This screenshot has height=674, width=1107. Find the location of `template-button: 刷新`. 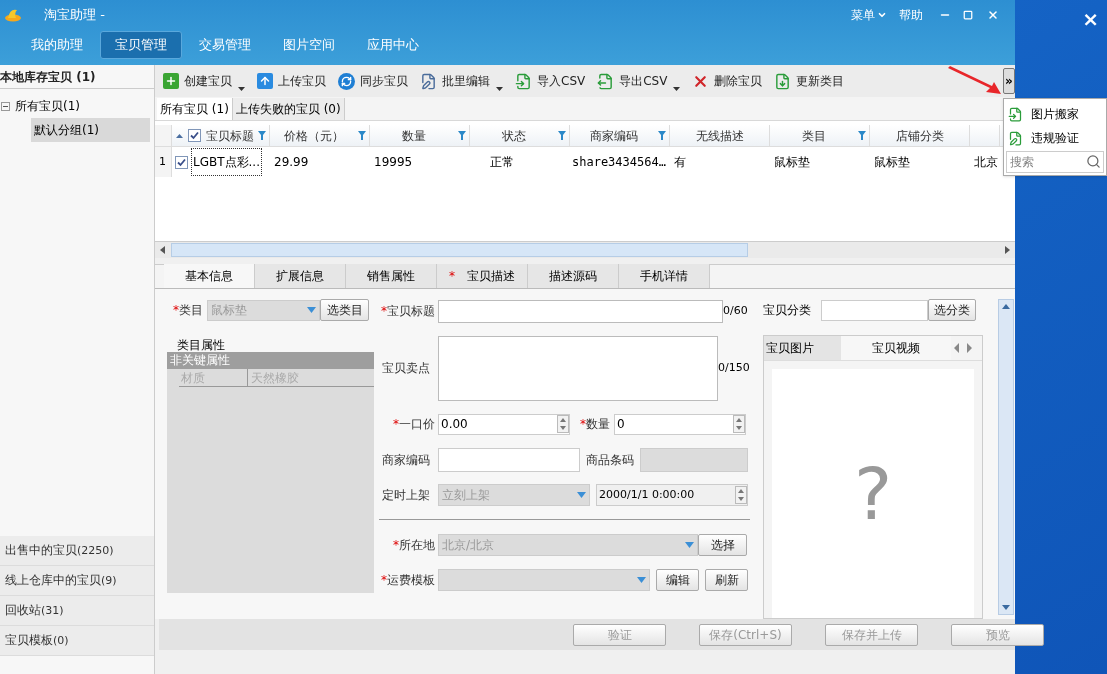

template-button: 刷新 is located at coordinates (726, 580).